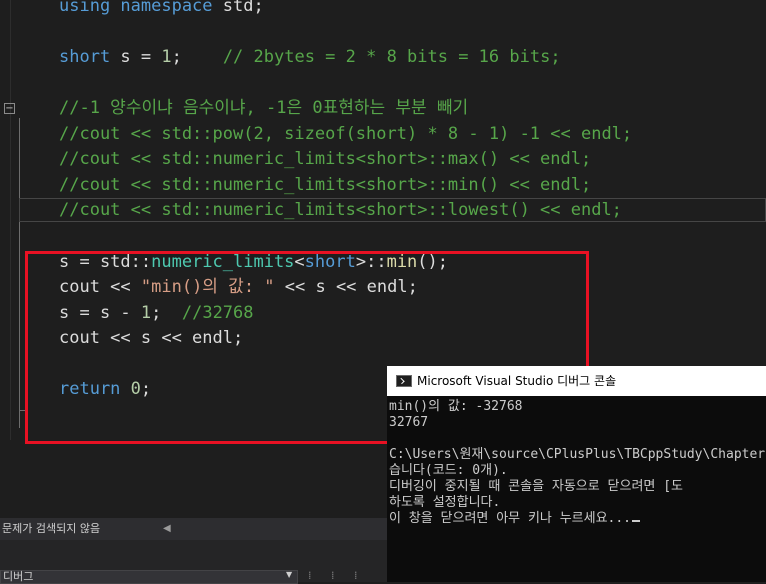  I want to click on no-issues-label: 문제가 검색되지 않음, so click(51, 528).